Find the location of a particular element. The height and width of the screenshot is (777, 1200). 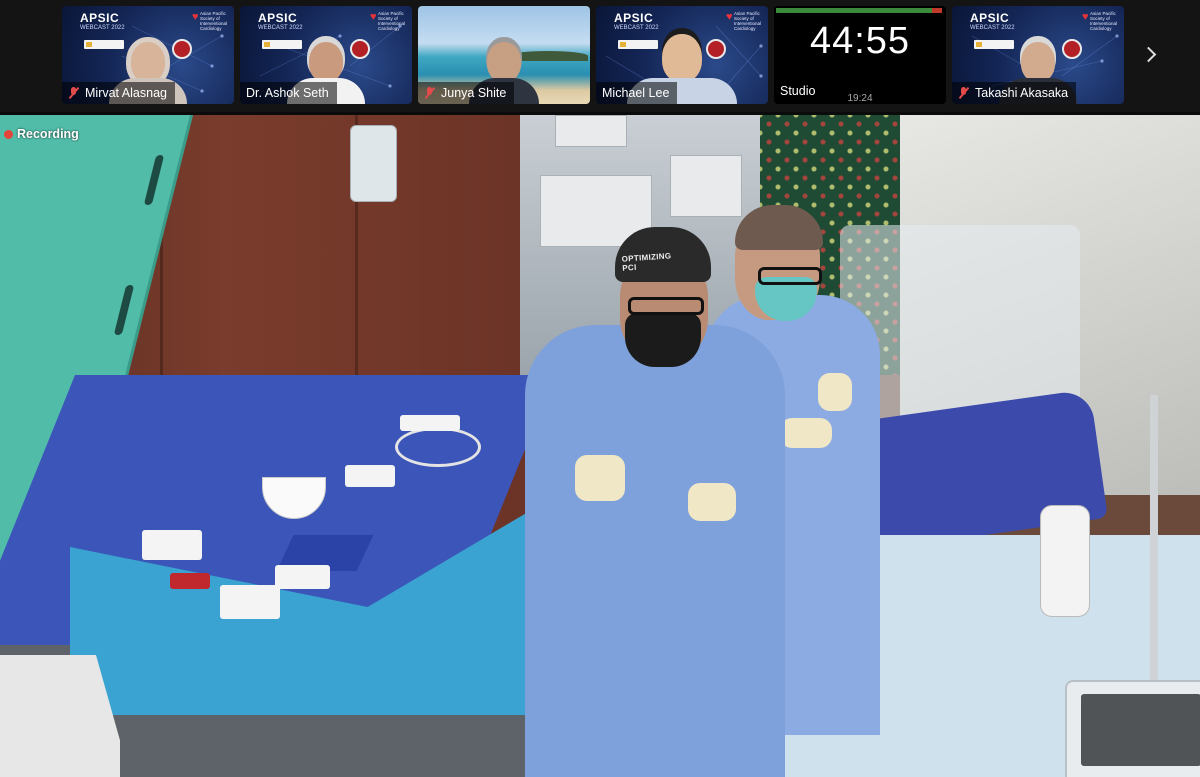

guidewire-coil is located at coordinates (438, 447).